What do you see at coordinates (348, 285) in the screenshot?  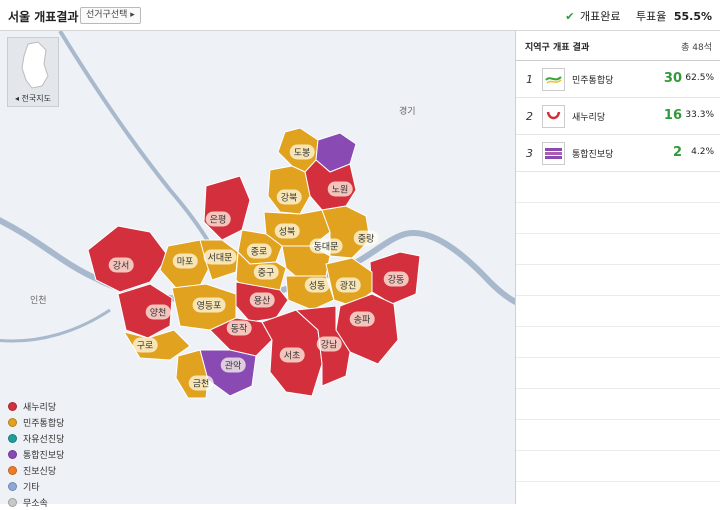 I see `district-label: 광진` at bounding box center [348, 285].